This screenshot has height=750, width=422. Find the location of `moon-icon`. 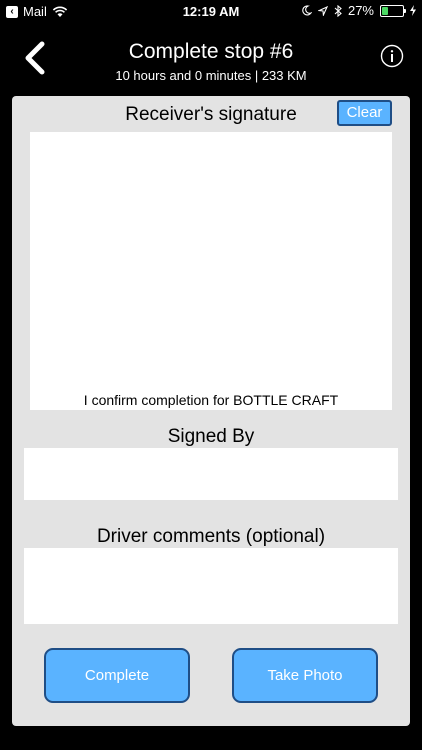

moon-icon is located at coordinates (307, 10).